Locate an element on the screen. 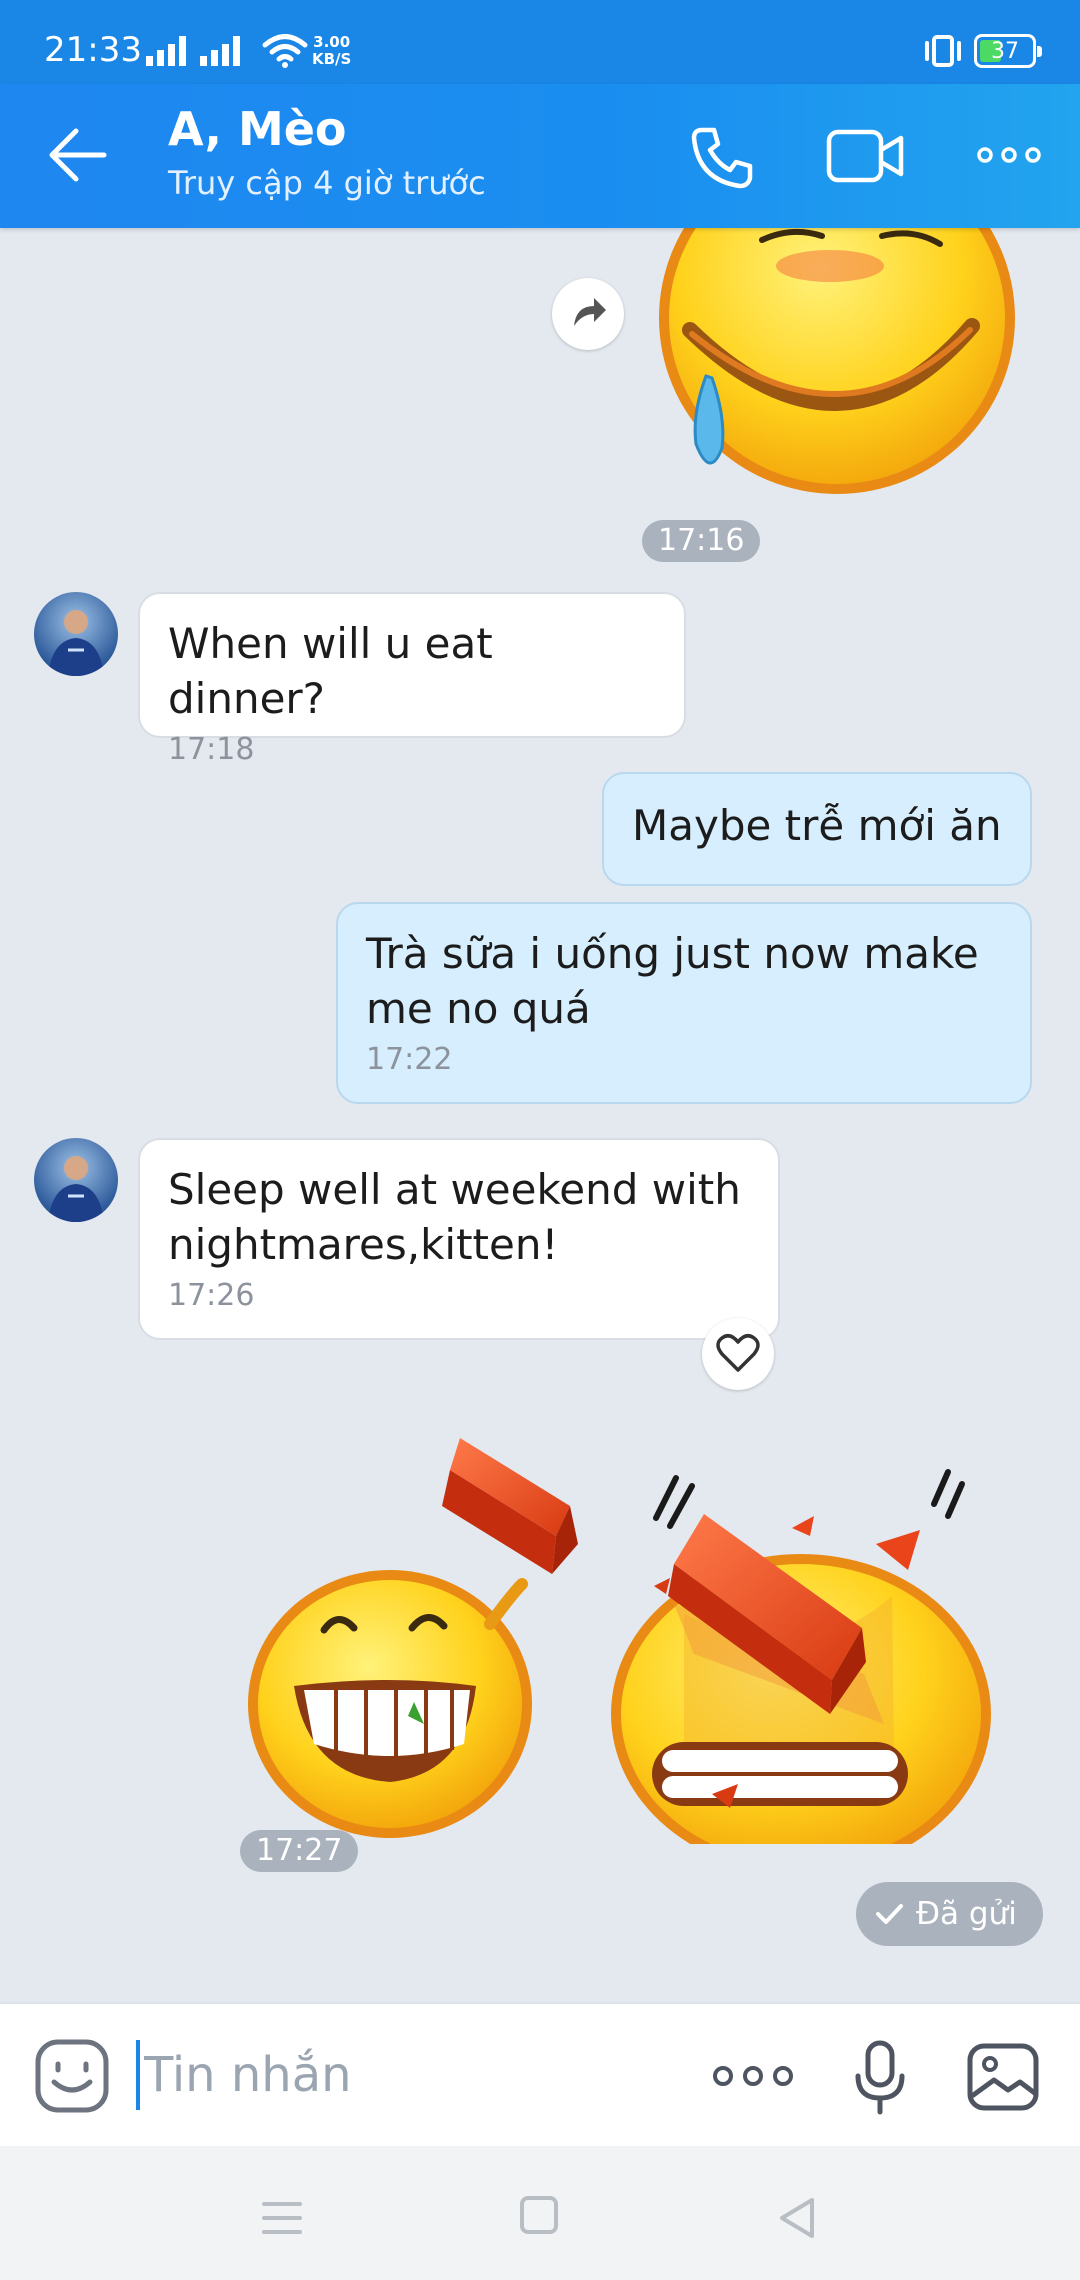 Image resolution: width=1080 pixels, height=2280 pixels. heart-icon is located at coordinates (738, 1353).